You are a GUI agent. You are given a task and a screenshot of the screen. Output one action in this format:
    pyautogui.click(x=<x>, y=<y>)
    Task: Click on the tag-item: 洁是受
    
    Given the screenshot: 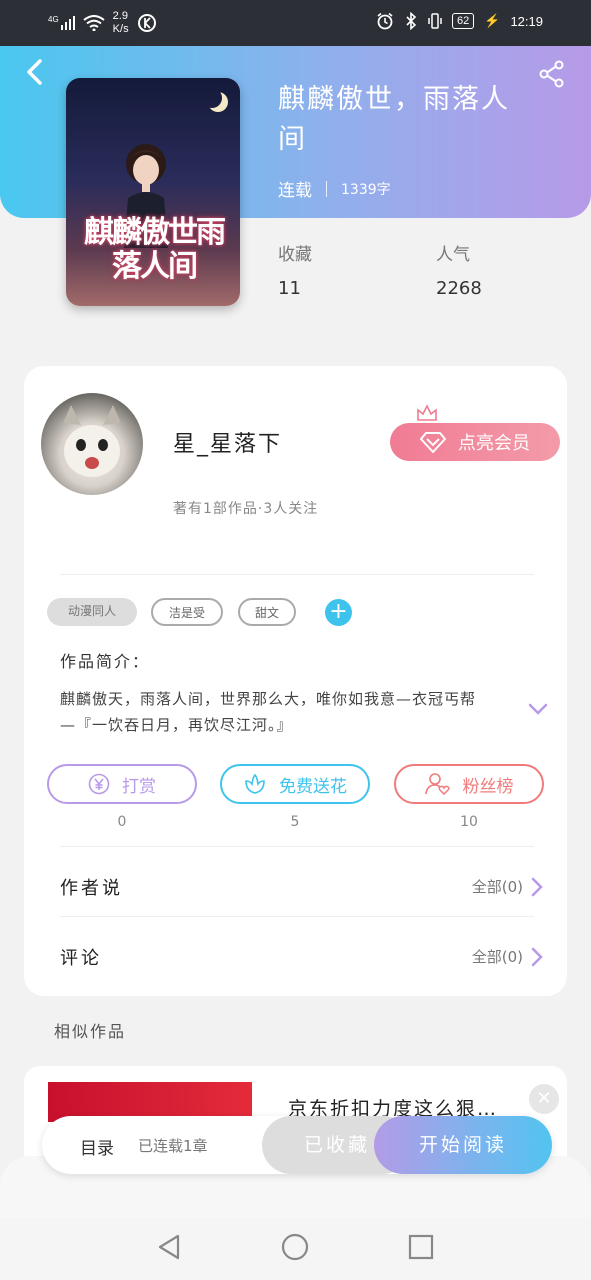 What is the action you would take?
    pyautogui.click(x=187, y=612)
    